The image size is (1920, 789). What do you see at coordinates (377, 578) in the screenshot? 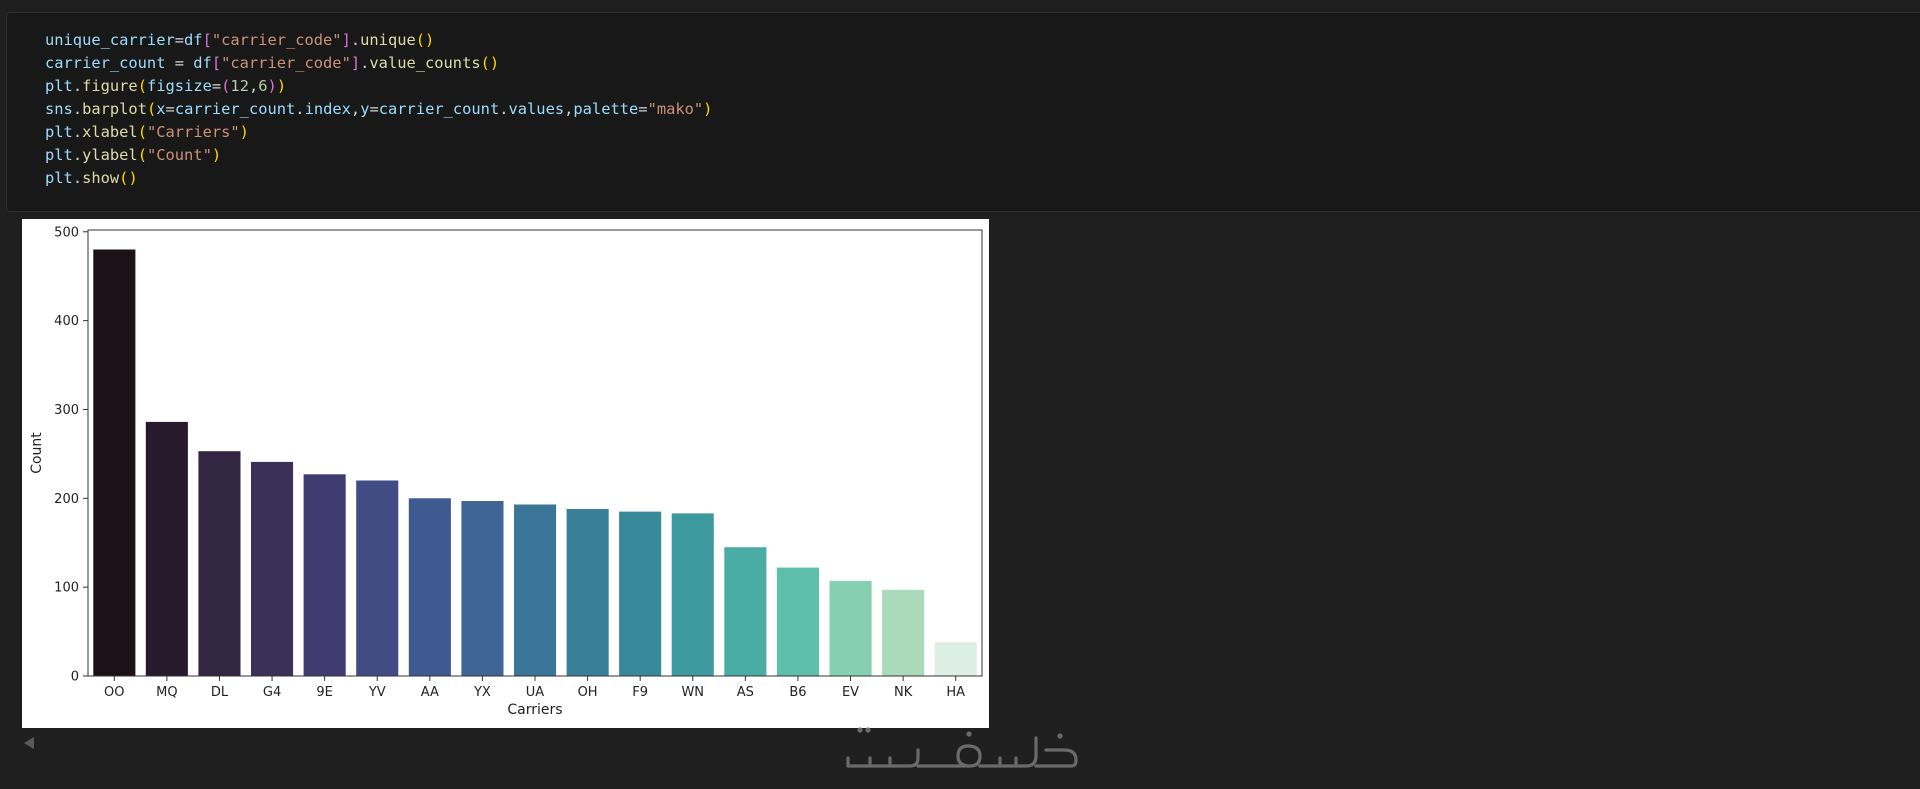
I see `bar-YV` at bounding box center [377, 578].